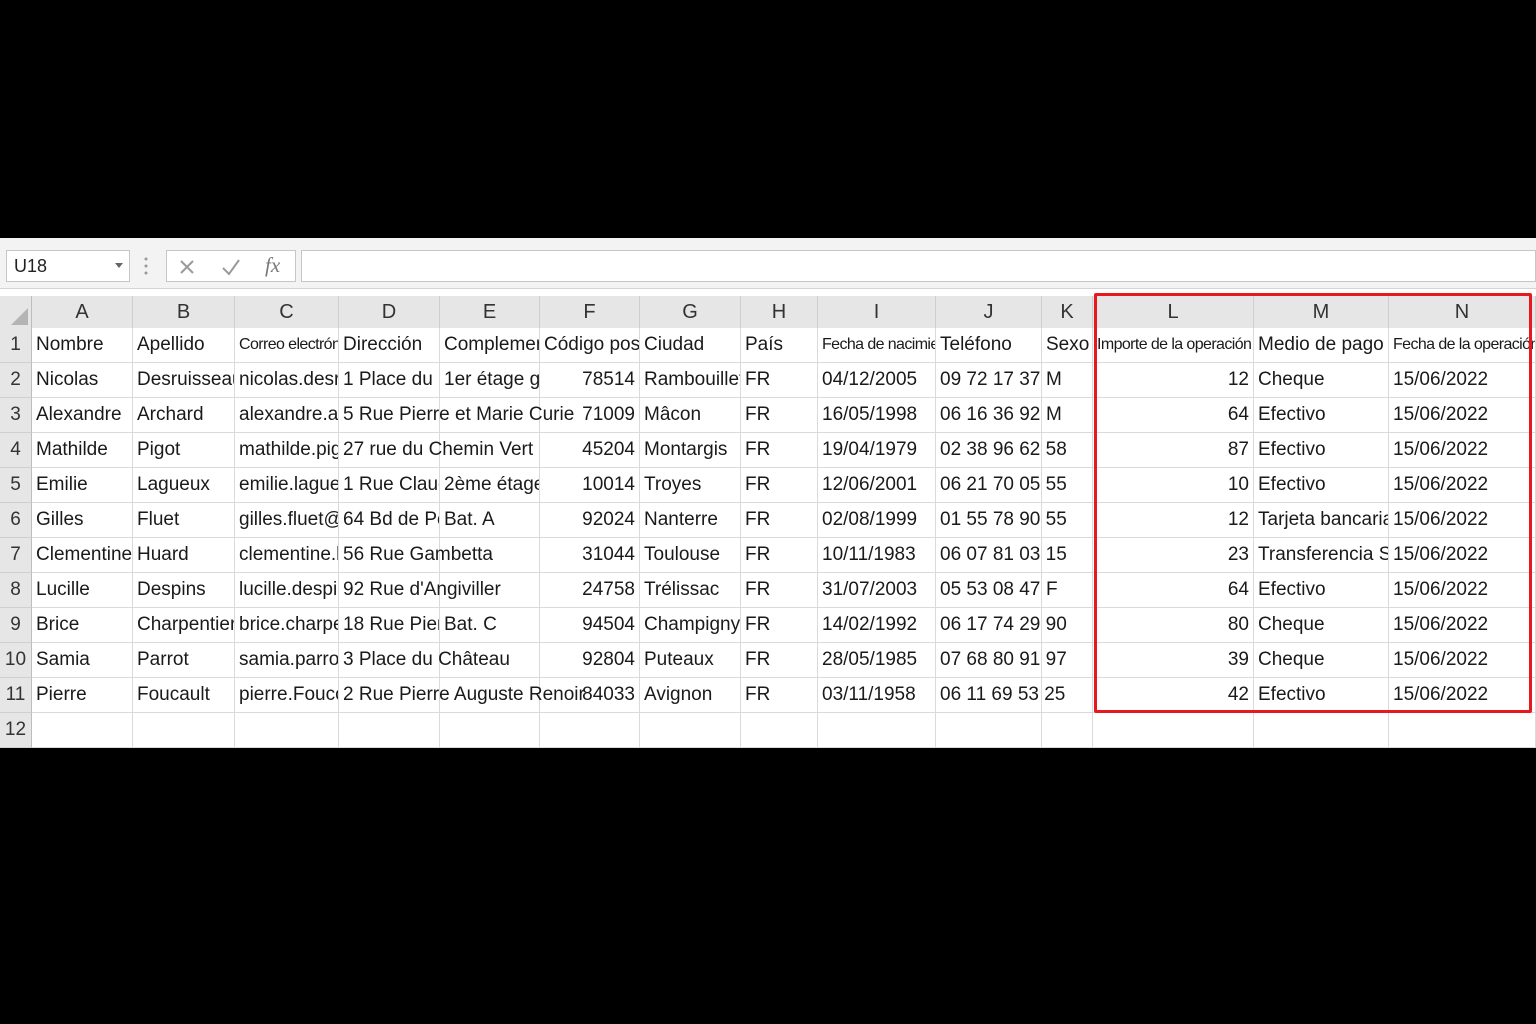  I want to click on row-header-9: 9, so click(16, 625).